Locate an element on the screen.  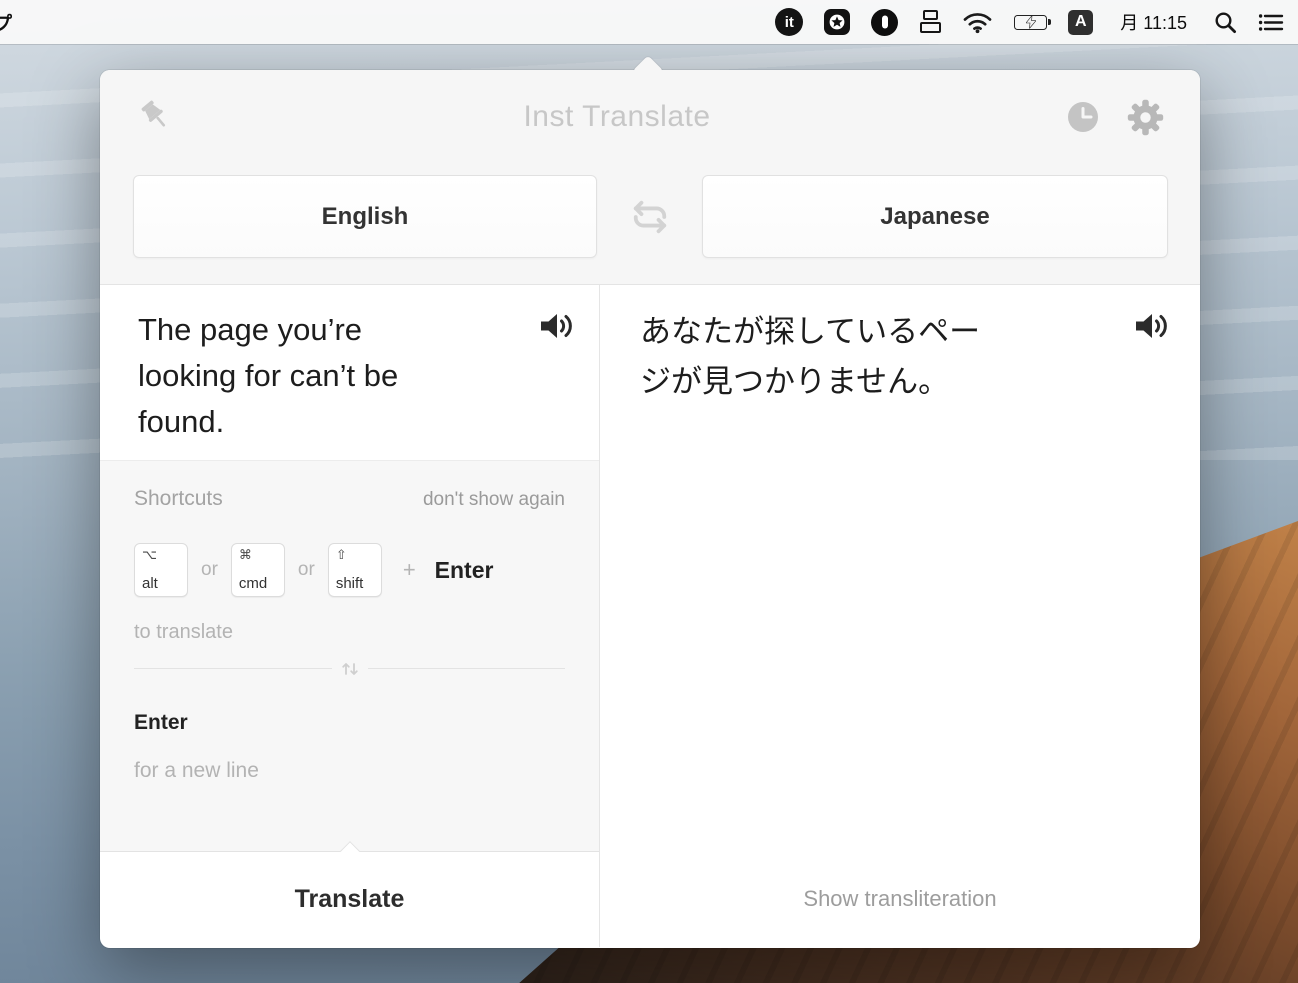
newline-hint: for a new line is located at coordinates (196, 770).